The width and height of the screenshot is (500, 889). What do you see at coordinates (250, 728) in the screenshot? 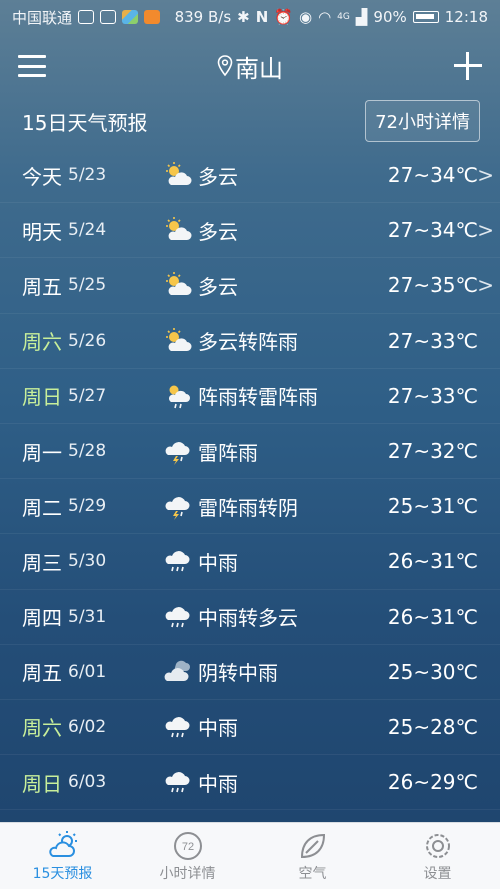
I see `forecast-row: 周六 6/02 中雨 25~28℃` at bounding box center [250, 728].